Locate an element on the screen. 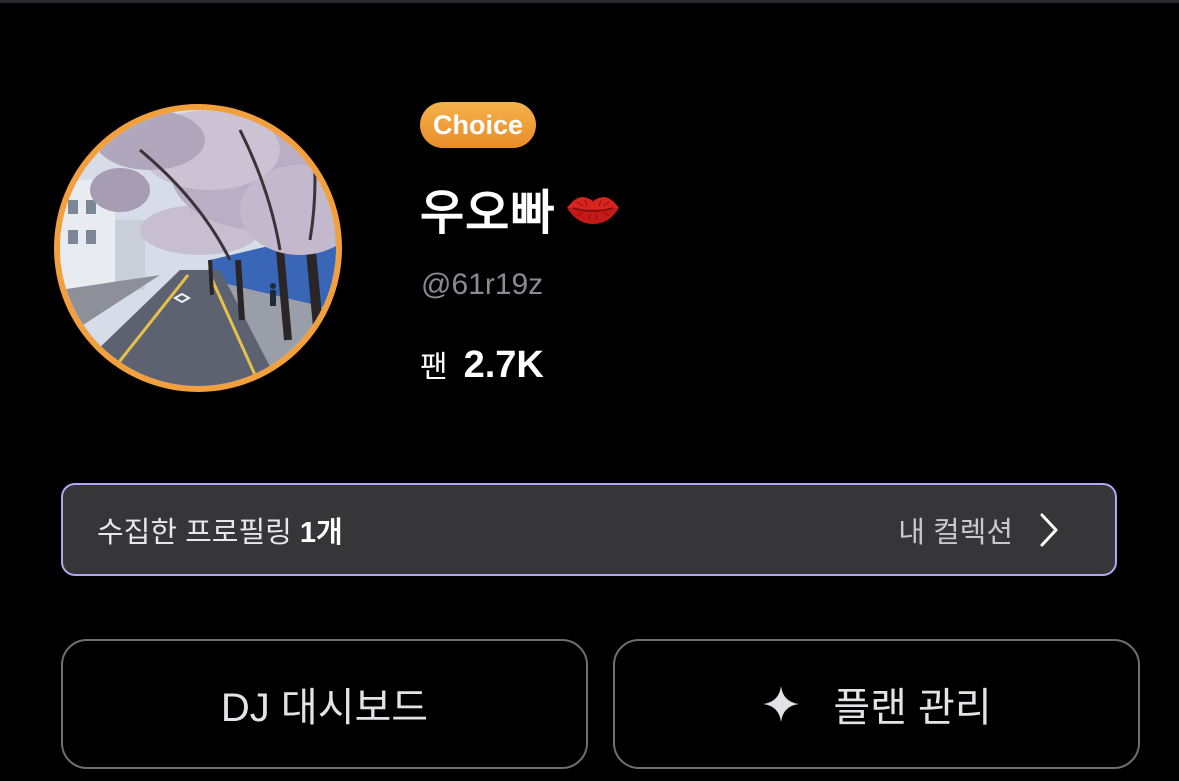 This screenshot has width=1179, height=781. chevron-right-icon is located at coordinates (1049, 529).